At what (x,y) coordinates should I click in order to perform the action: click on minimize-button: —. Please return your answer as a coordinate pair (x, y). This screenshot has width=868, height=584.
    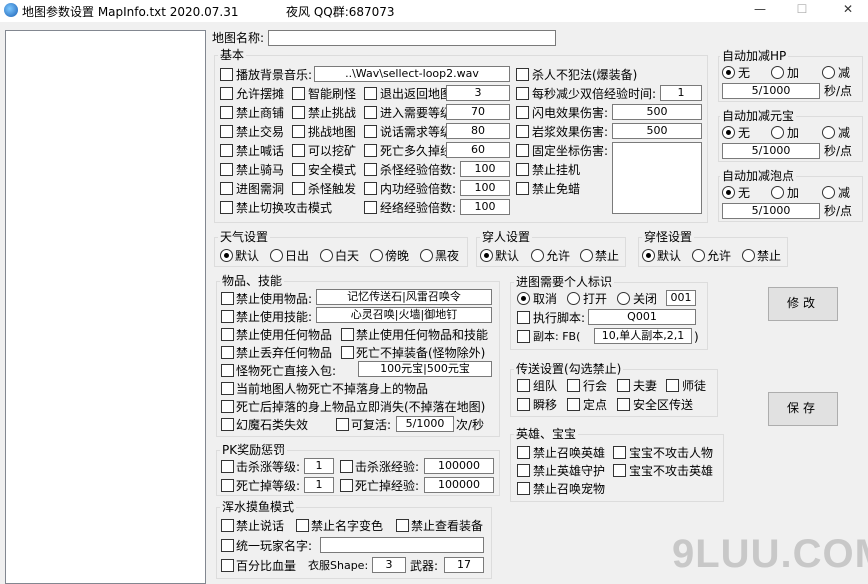
    Looking at the image, I should click on (760, 9).